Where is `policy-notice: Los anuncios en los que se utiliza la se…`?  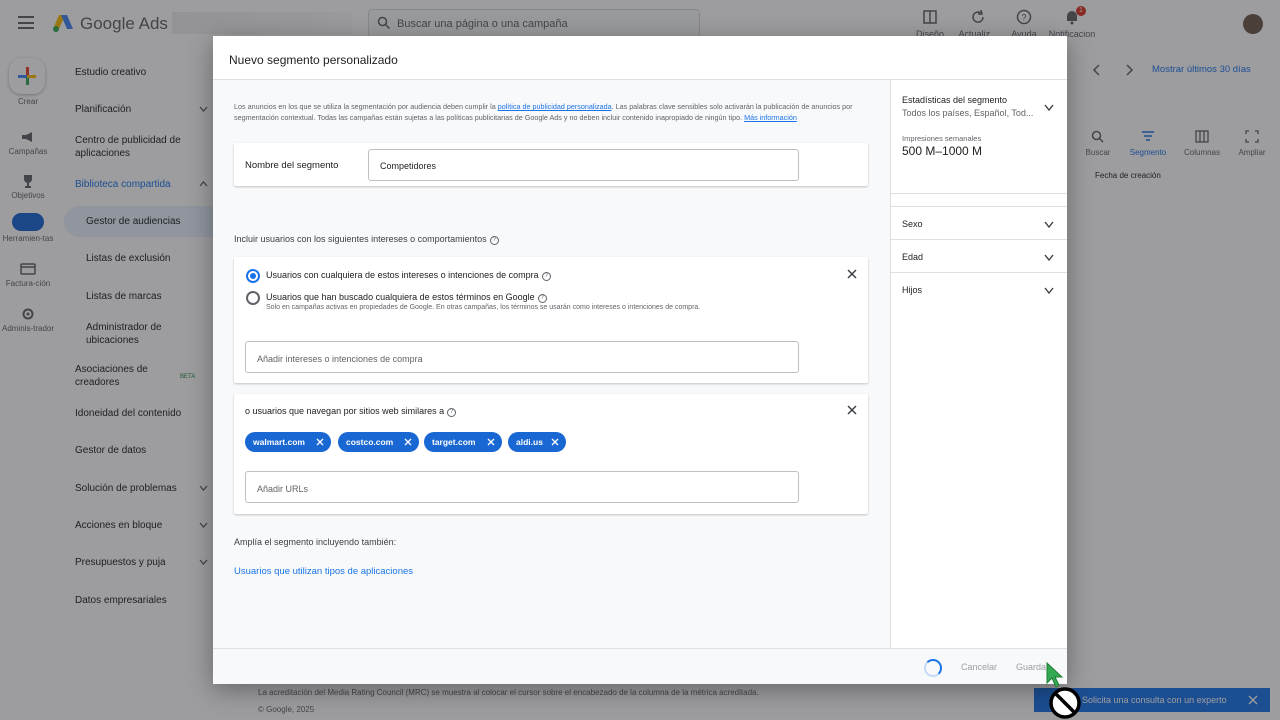 policy-notice: Los anuncios en los que se utiliza la se… is located at coordinates (549, 112).